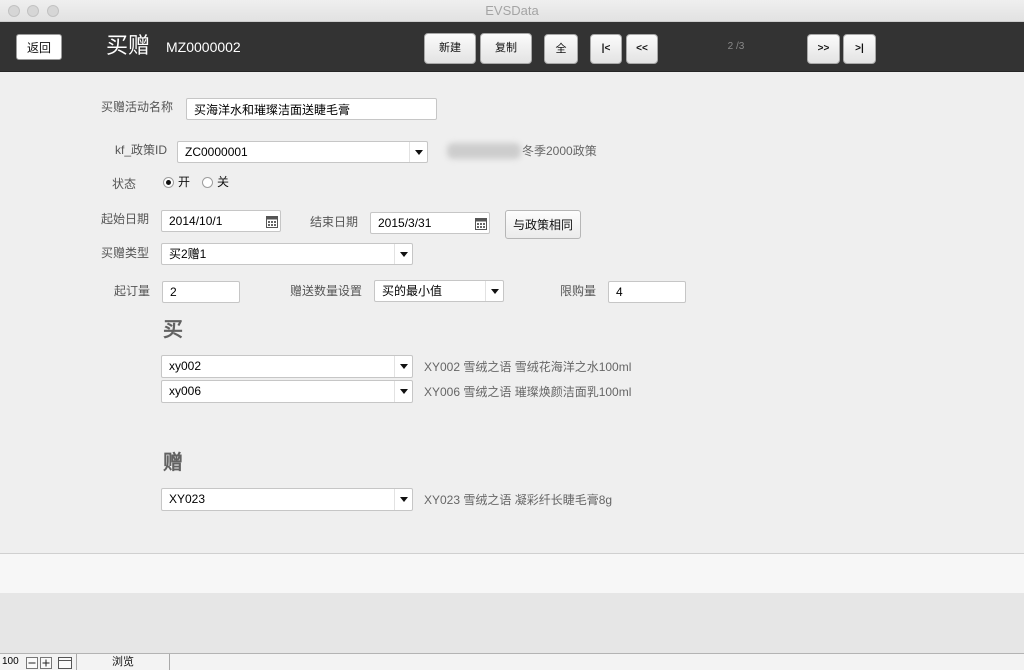 The height and width of the screenshot is (670, 1024). I want to click on page-title: 买赠, so click(128, 45).